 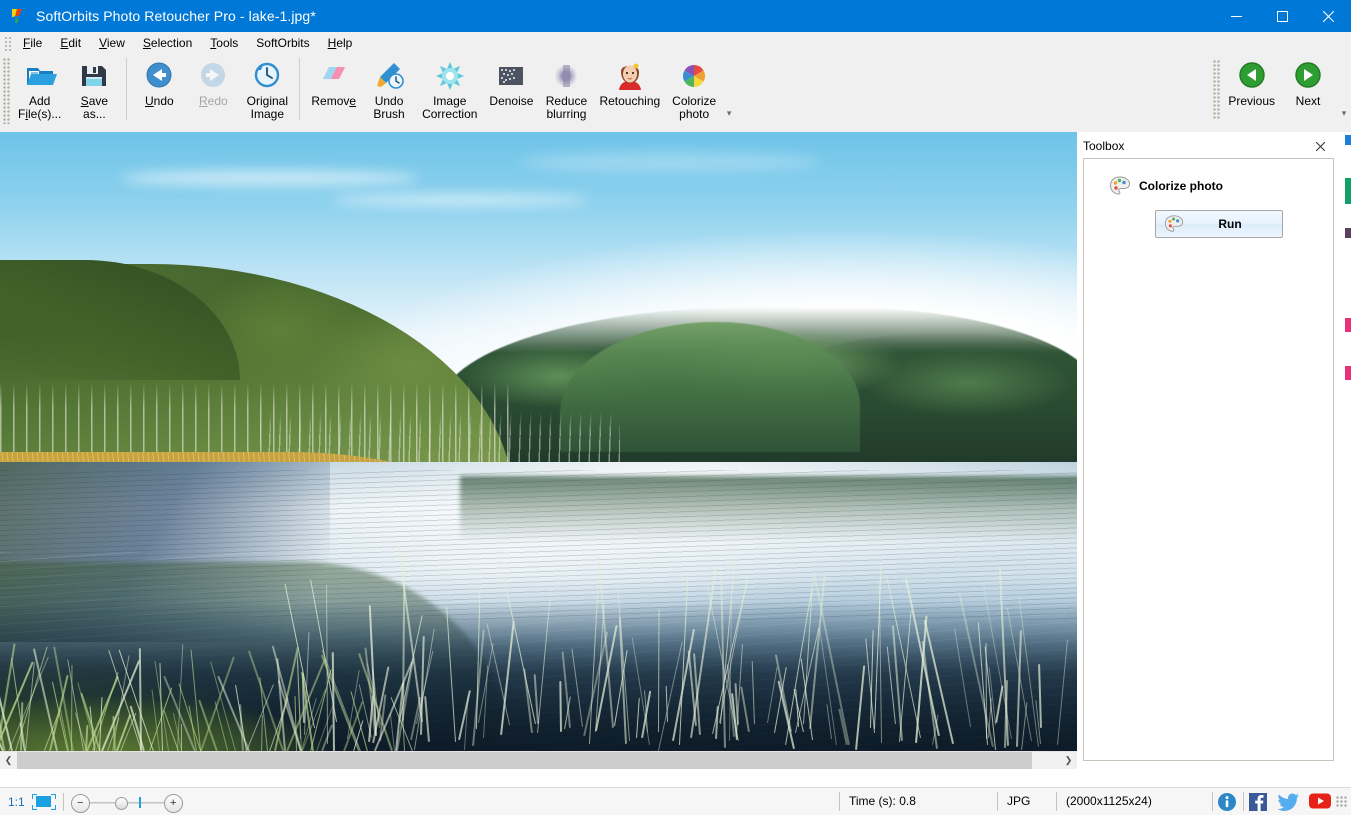 What do you see at coordinates (334, 101) in the screenshot?
I see `remove-label: Remove` at bounding box center [334, 101].